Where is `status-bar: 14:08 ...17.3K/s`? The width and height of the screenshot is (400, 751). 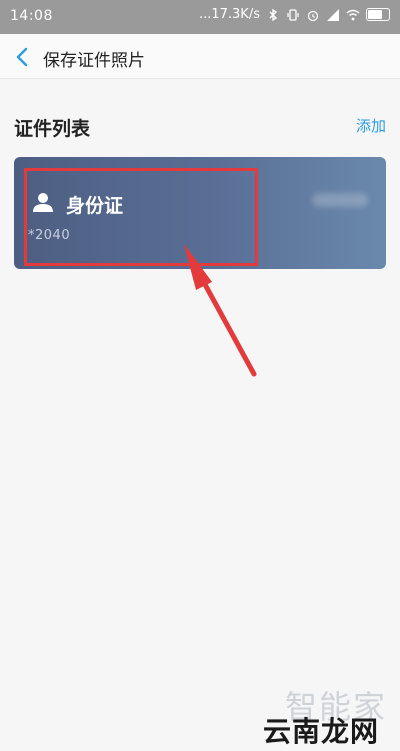
status-bar: 14:08 ...17.3K/s is located at coordinates (200, 17).